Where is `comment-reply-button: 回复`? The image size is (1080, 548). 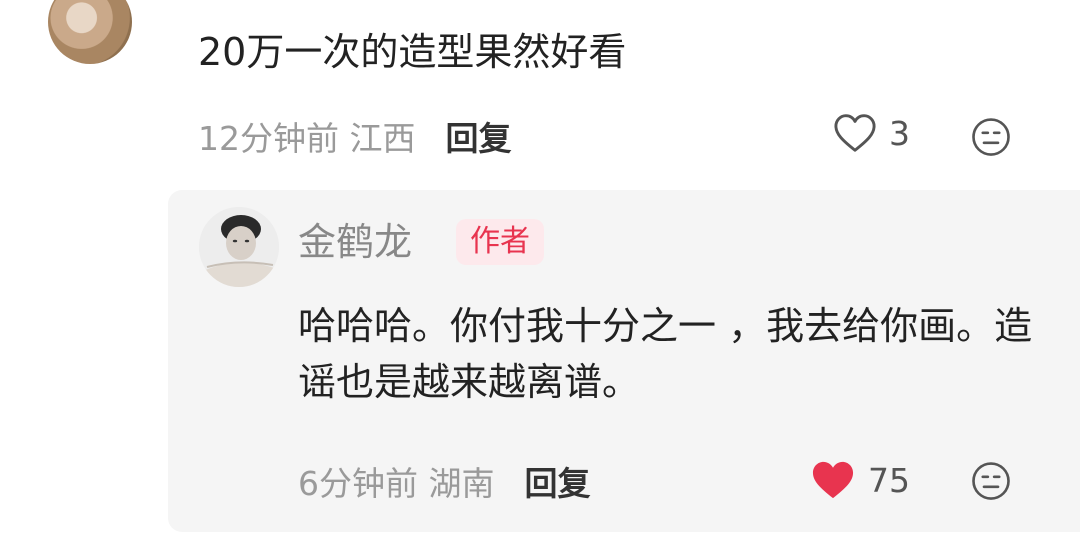 comment-reply-button: 回复 is located at coordinates (478, 136).